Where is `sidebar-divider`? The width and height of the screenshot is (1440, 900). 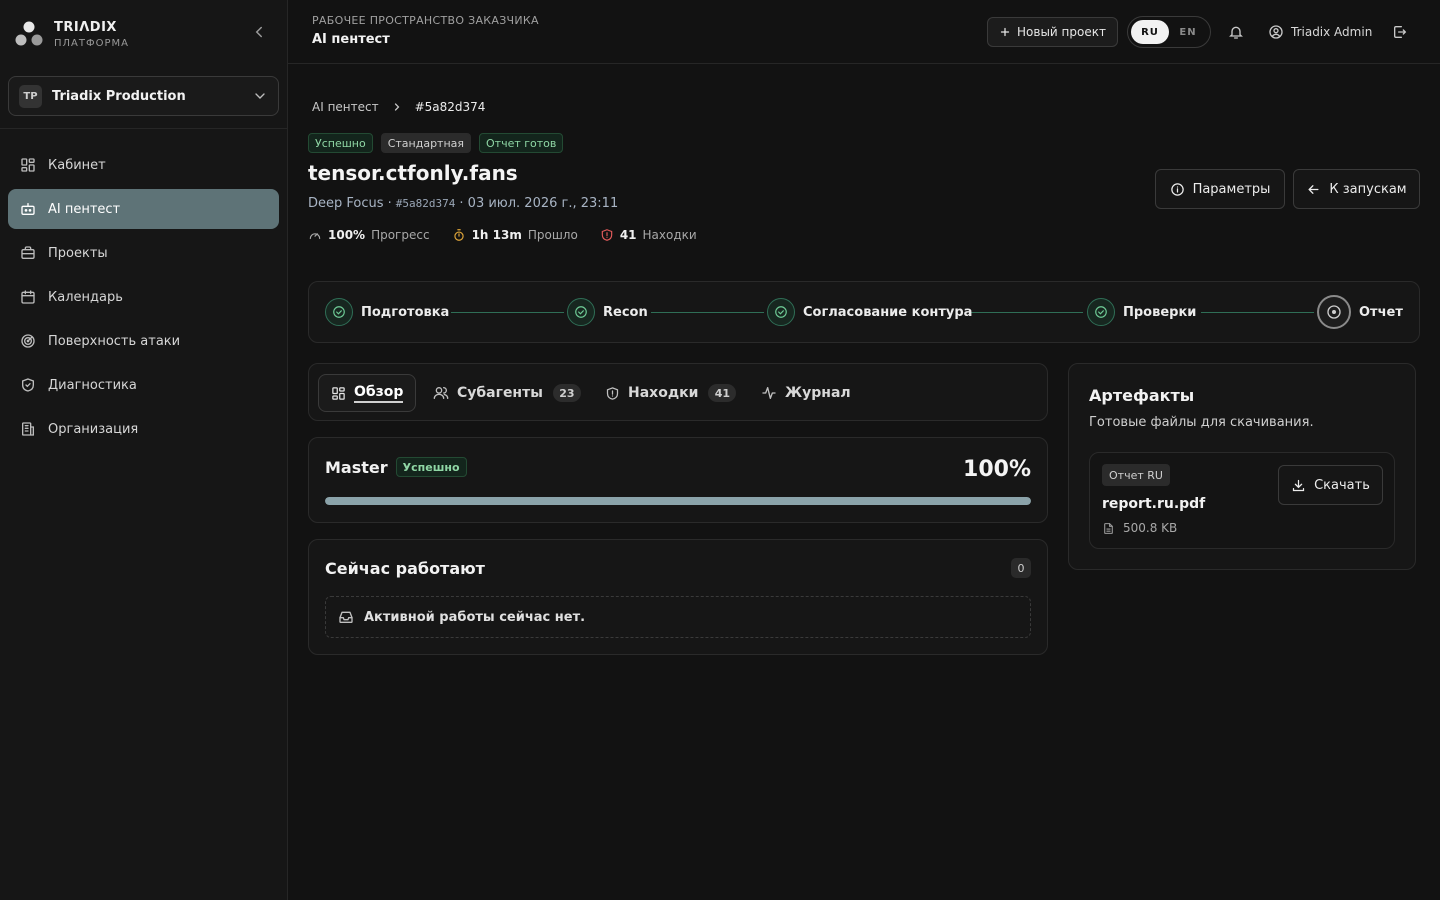
sidebar-divider is located at coordinates (143, 128).